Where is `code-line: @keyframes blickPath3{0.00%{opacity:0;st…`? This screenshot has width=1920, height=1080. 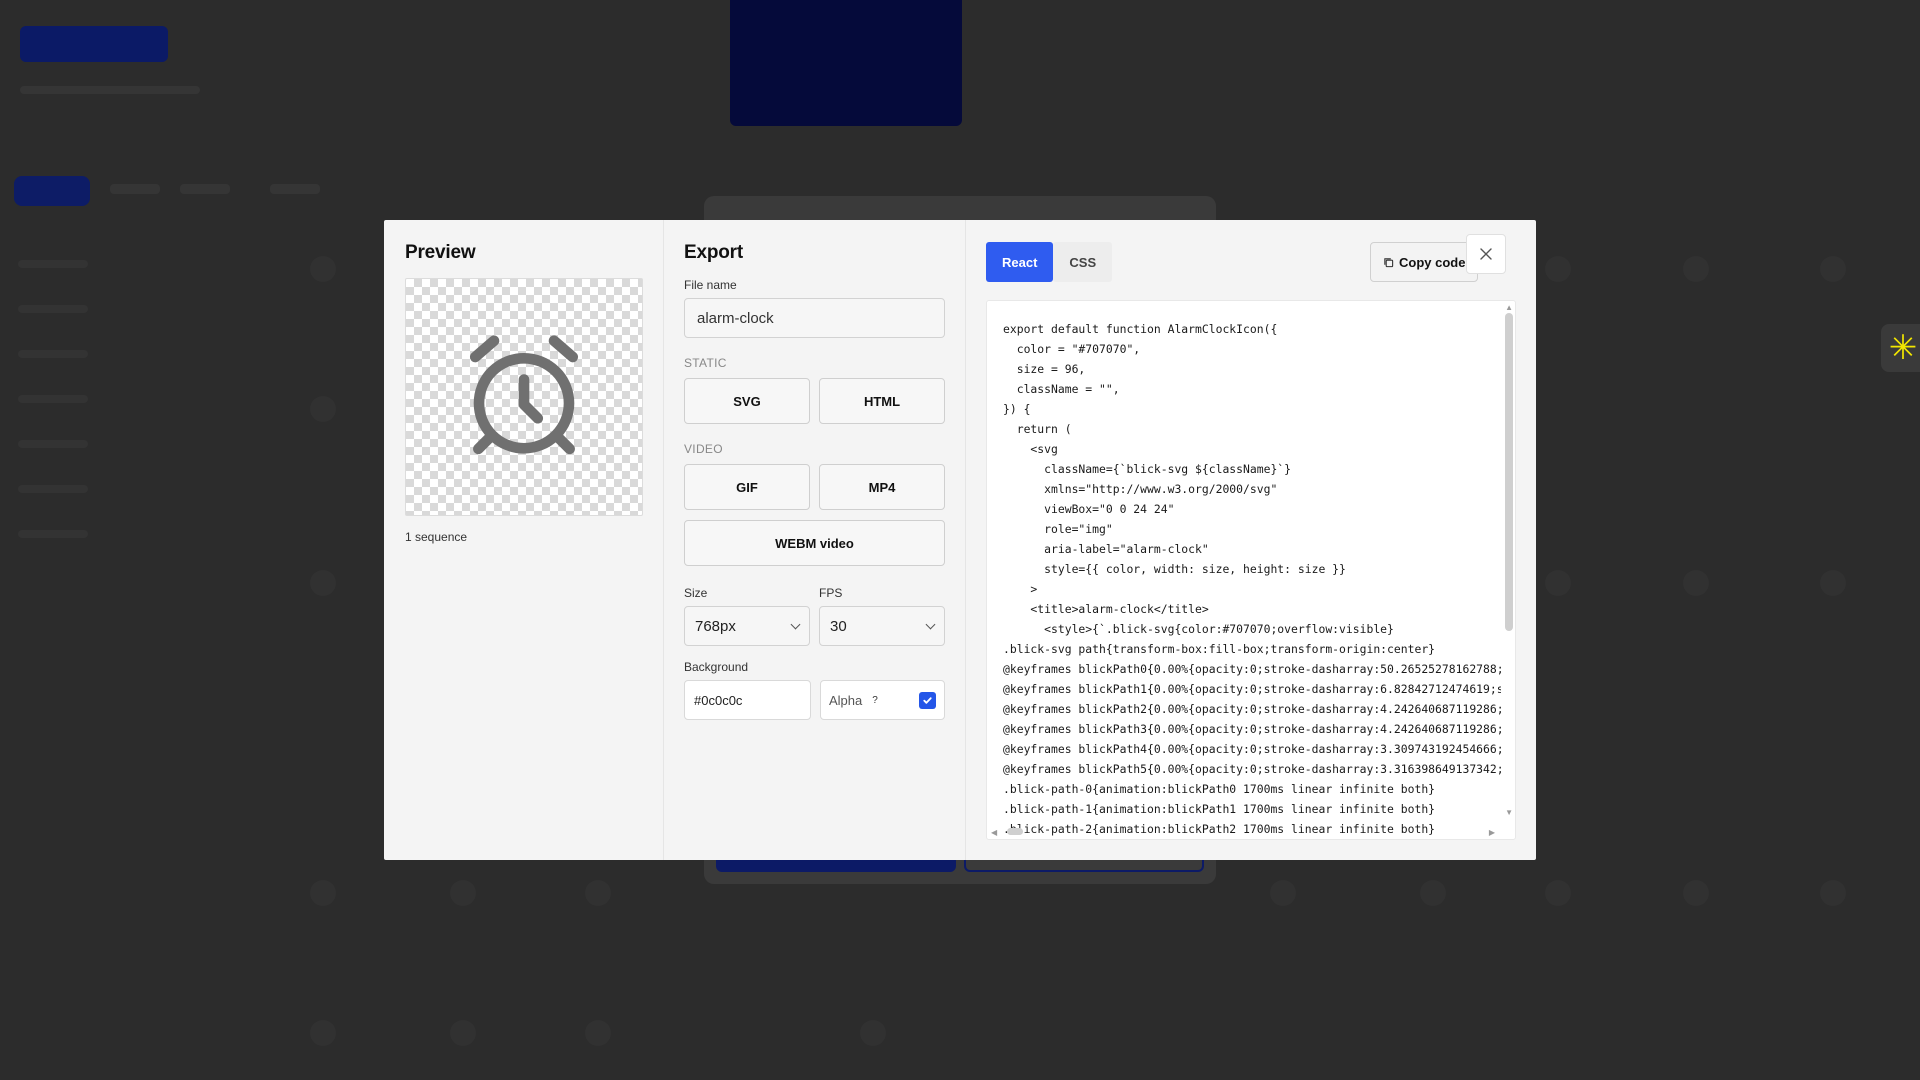
code-line: @keyframes blickPath3{0.00%{opacity:0;st… is located at coordinates (1252, 729).